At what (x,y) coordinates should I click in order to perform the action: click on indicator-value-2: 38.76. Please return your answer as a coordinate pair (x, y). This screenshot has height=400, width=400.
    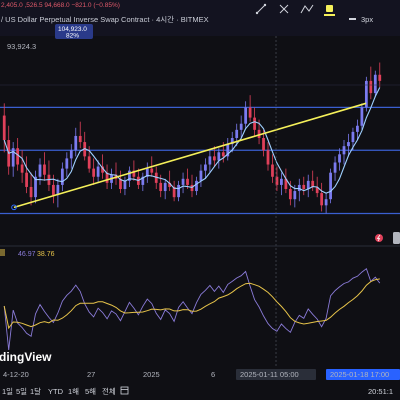
    Looking at the image, I should click on (46, 254).